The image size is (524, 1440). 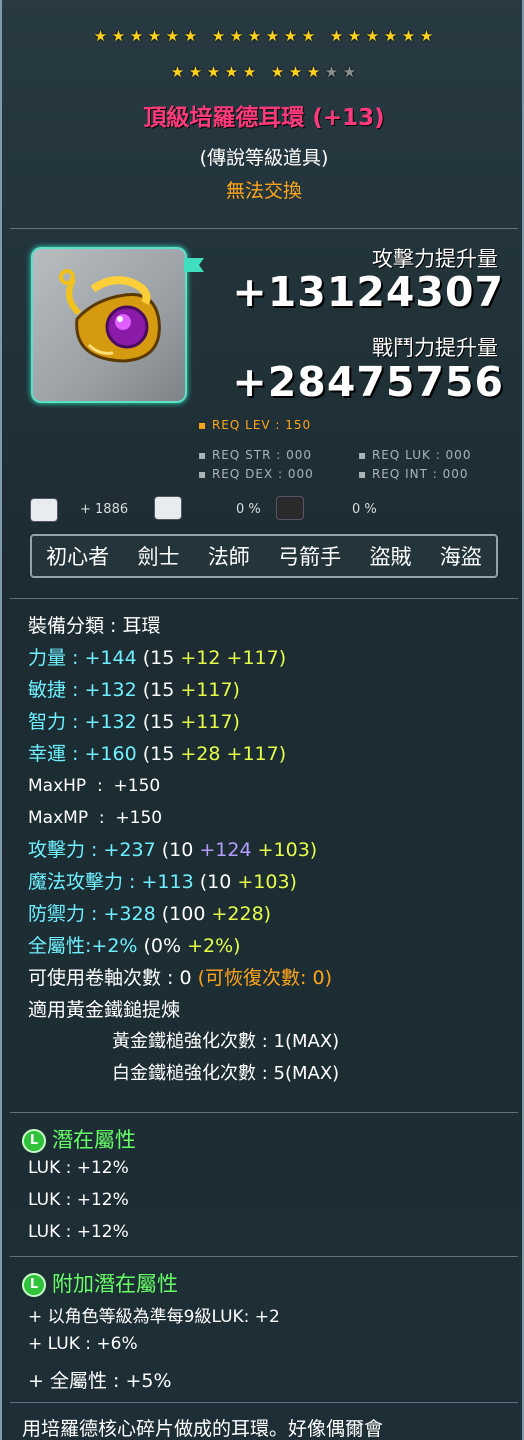 I want to click on req-level: ▪ REQ LEV : 150, so click(x=255, y=425).